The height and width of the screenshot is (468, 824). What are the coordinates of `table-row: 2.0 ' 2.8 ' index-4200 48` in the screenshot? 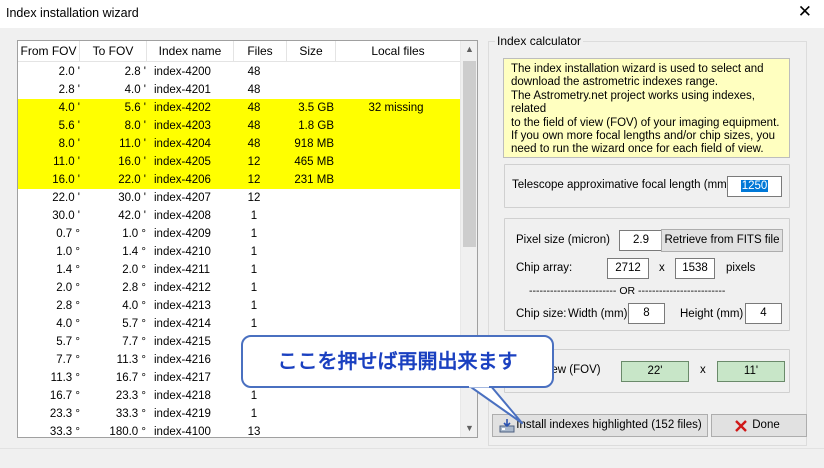 It's located at (239, 72).